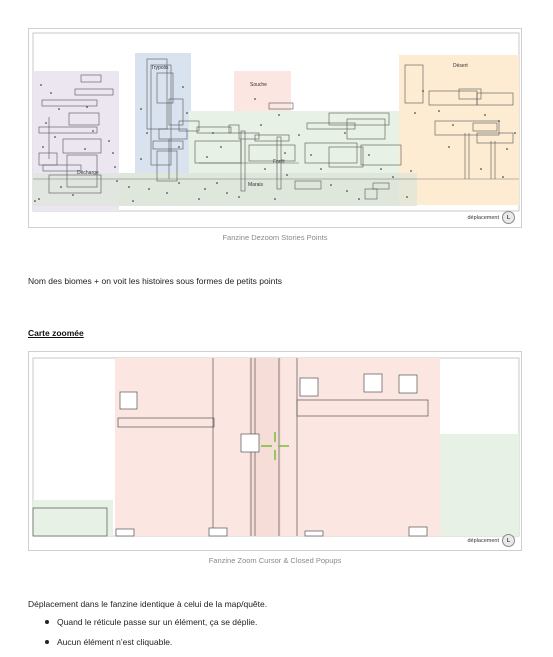 Image resolution: width=553 pixels, height=657 pixels. Describe the element at coordinates (258, 85) in the screenshot. I see `biome-label-souche: Souche` at that location.